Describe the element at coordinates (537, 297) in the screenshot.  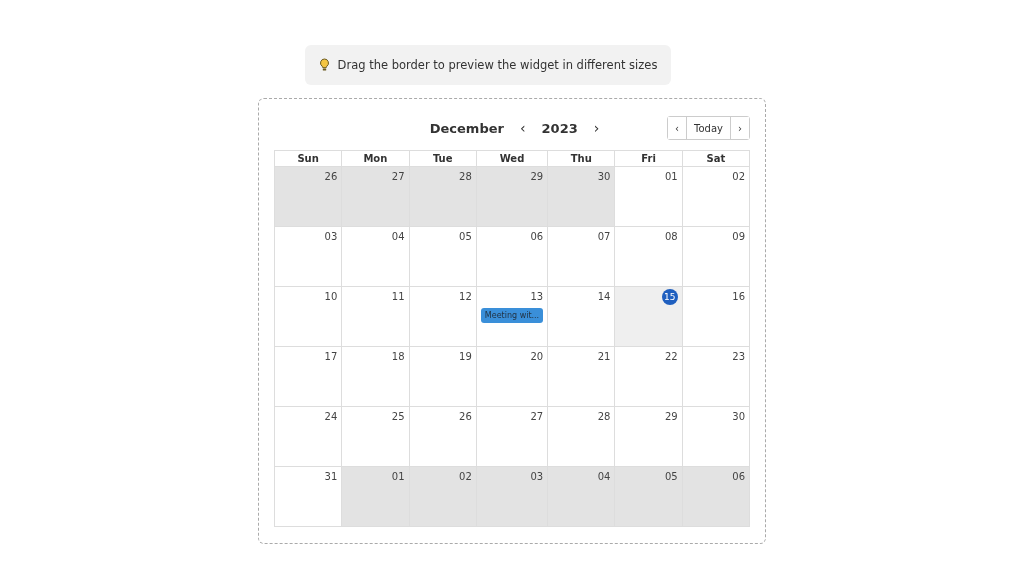
I see `day-number: 13` at that location.